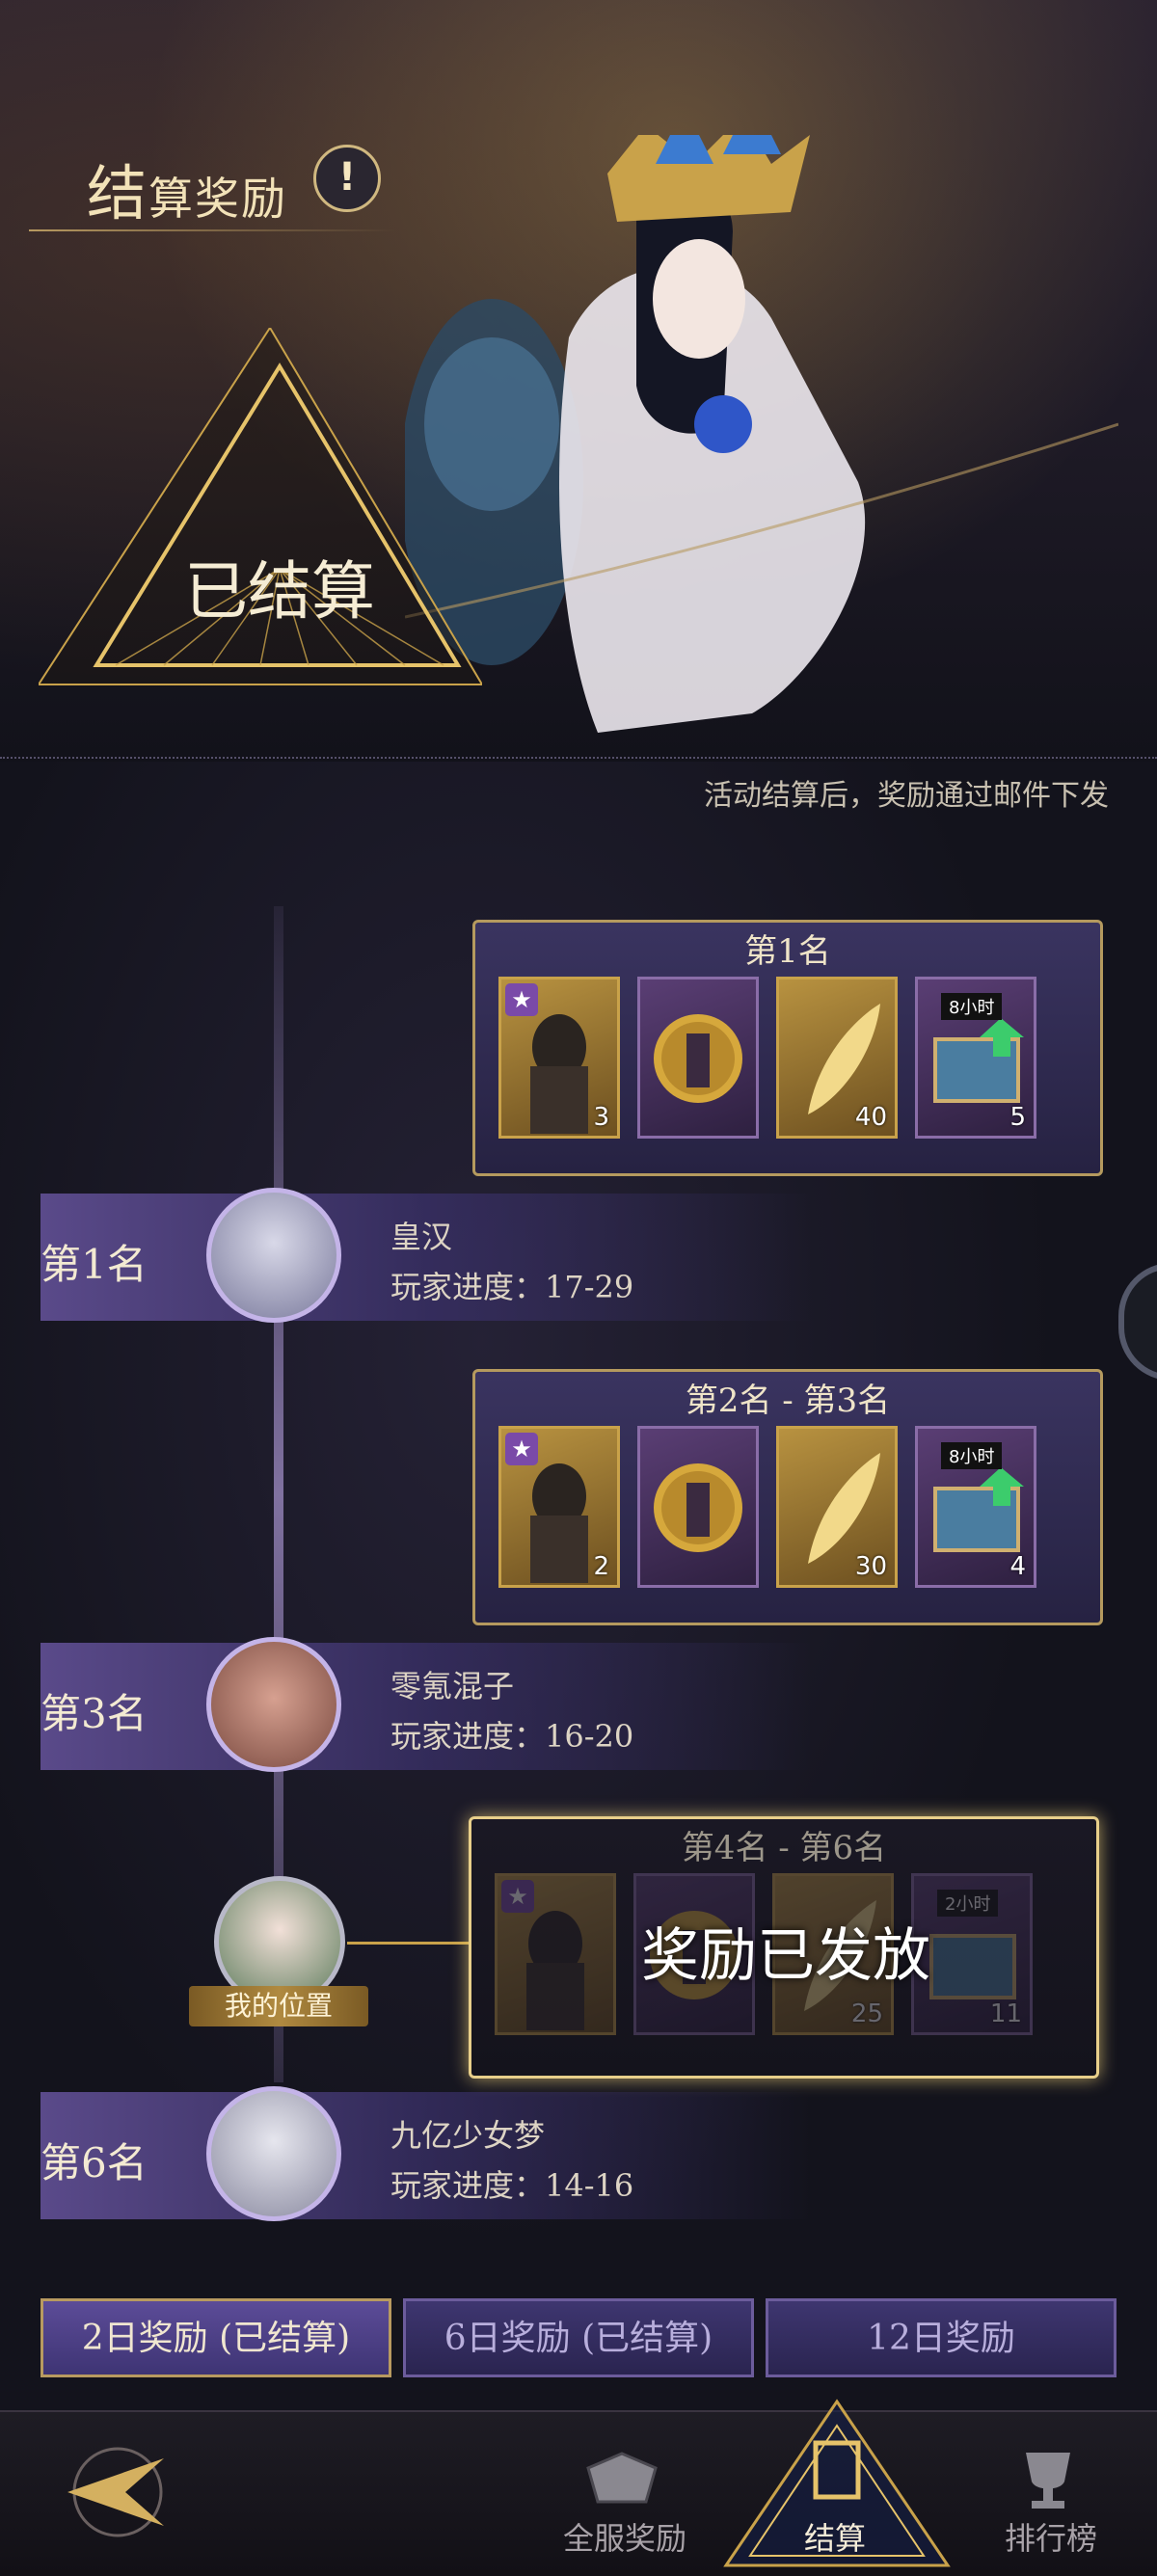  I want to click on reward-panel: 第2名 - 第3名 ★ 2 30 8小时 4, so click(787, 1497).